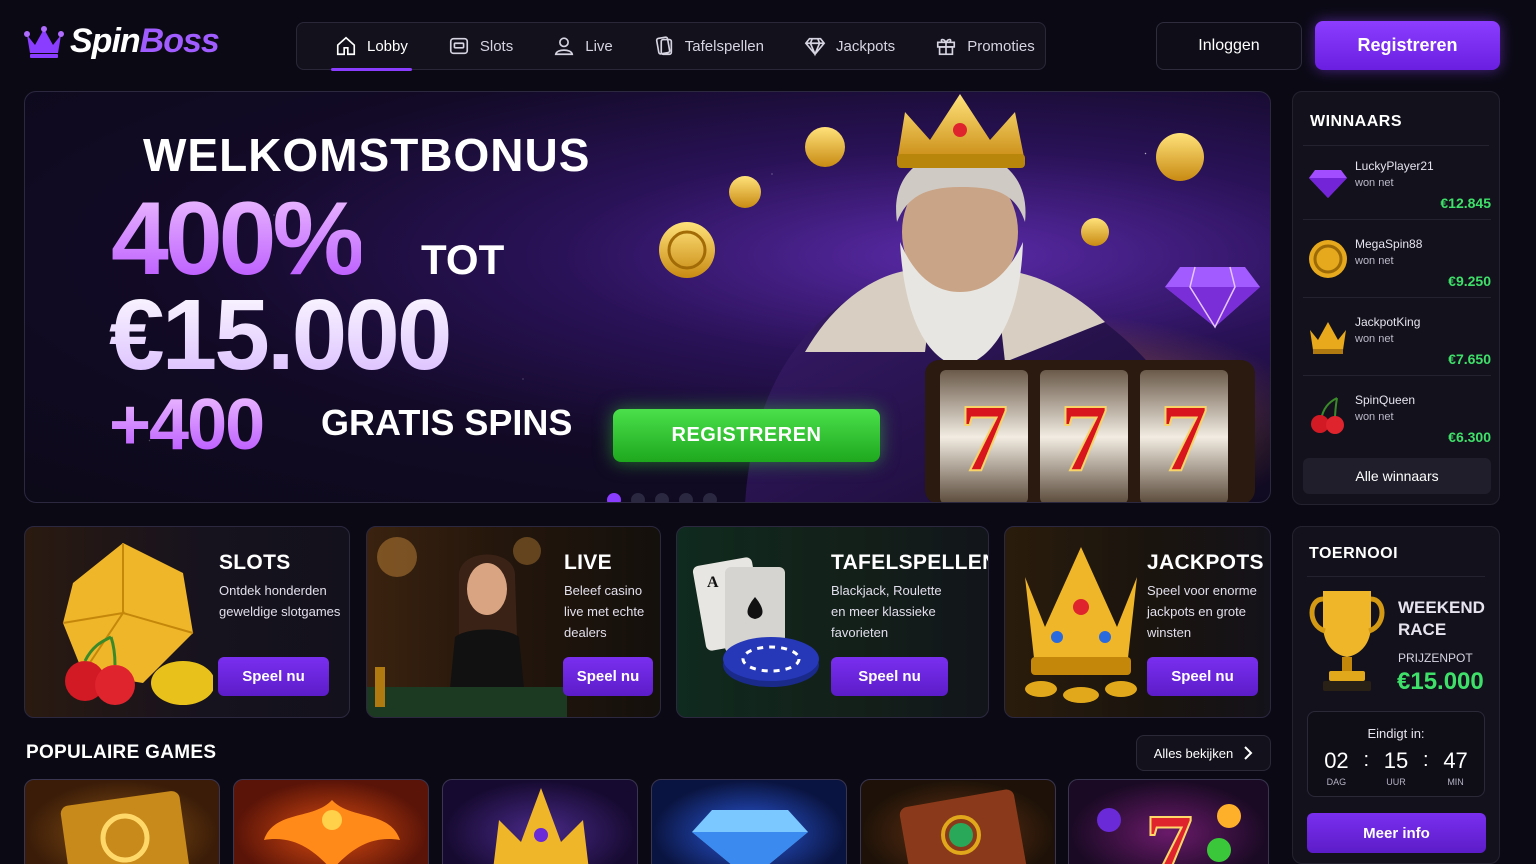 This screenshot has width=1536, height=864. I want to click on nav-label: Live, so click(599, 46).